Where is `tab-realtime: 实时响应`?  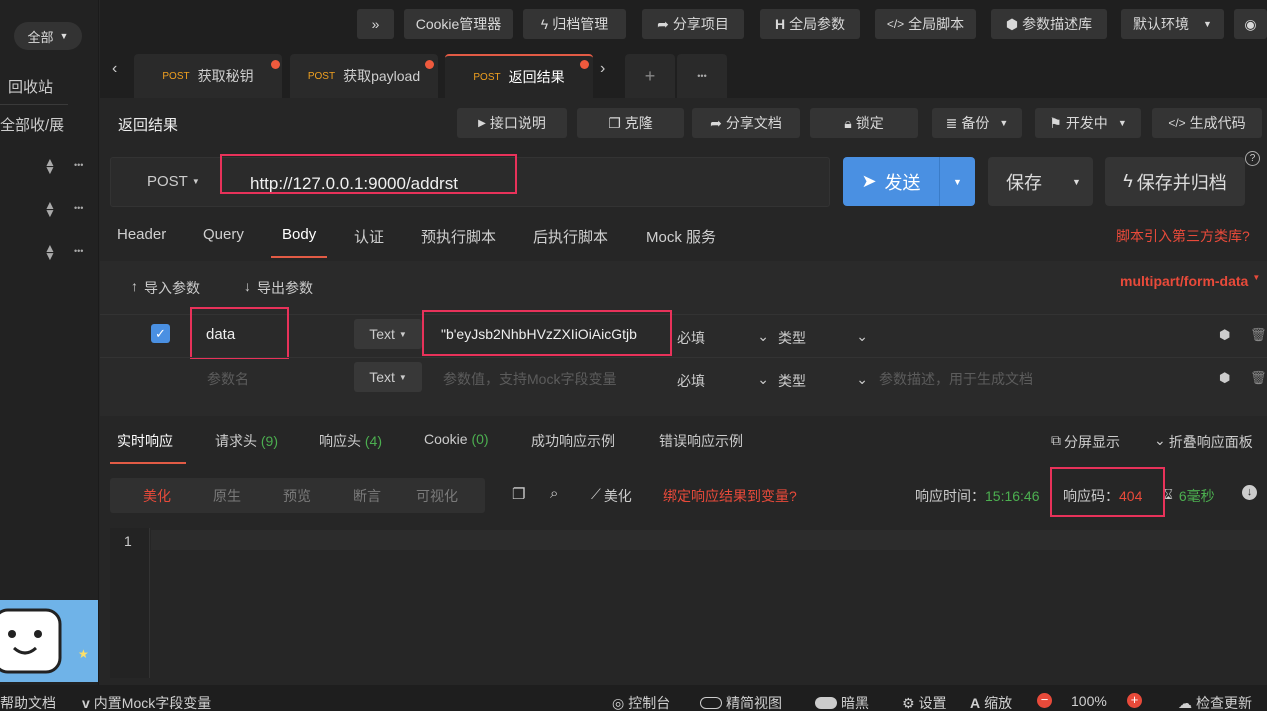
tab-realtime: 实时响应 is located at coordinates (145, 441).